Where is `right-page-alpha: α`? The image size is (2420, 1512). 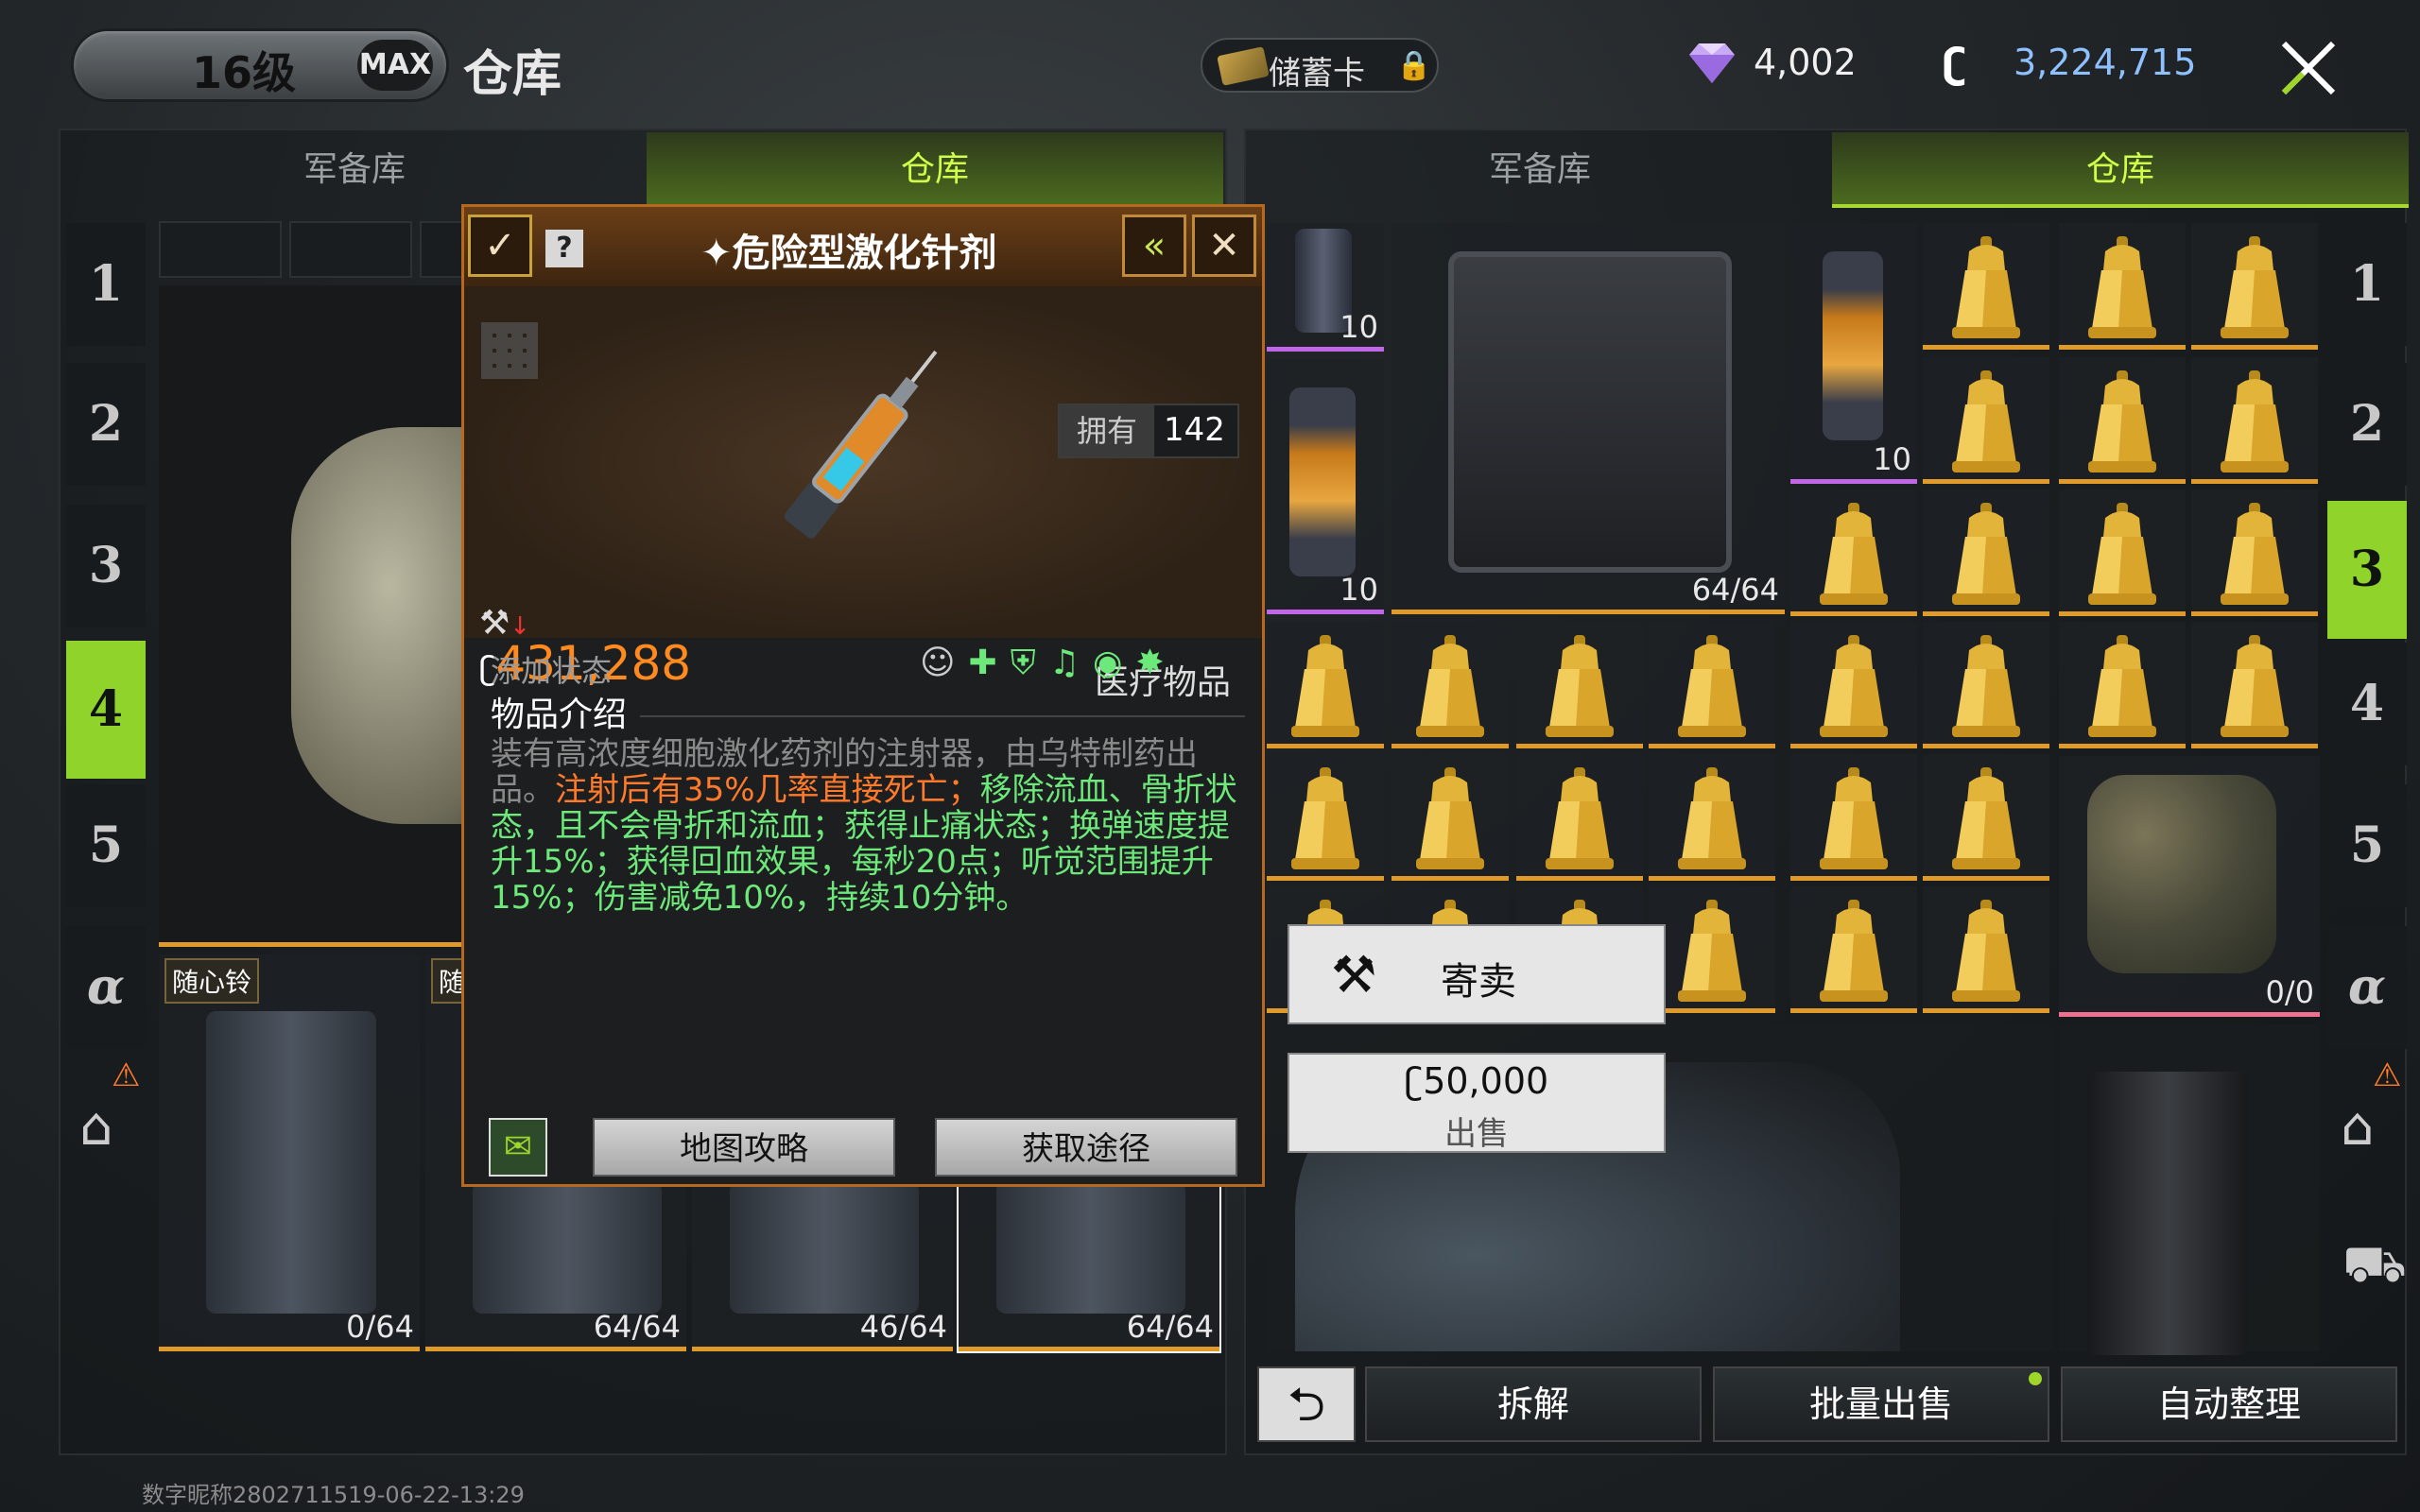
right-page-alpha: α is located at coordinates (2367, 987).